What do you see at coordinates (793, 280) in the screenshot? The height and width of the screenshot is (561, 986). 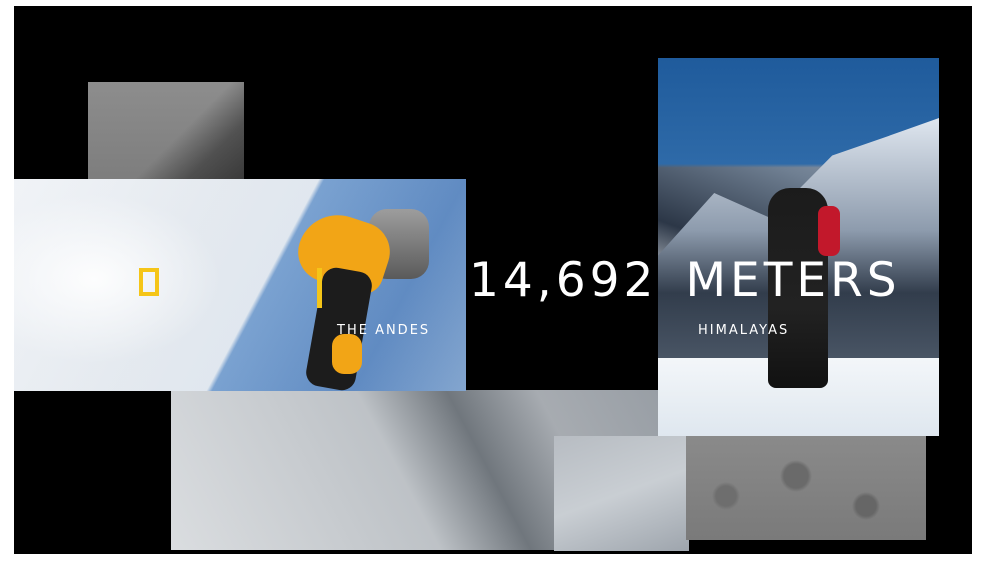 I see `headline-unit: METERS` at bounding box center [793, 280].